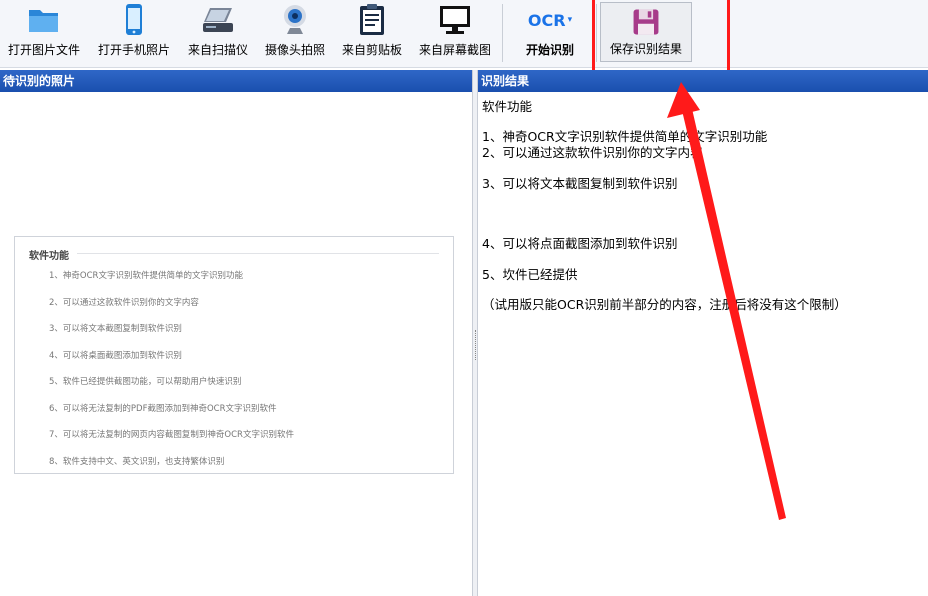  Describe the element at coordinates (115, 356) in the screenshot. I see `preview-line: 4、可以将桌面截图添加到软件识别` at that location.